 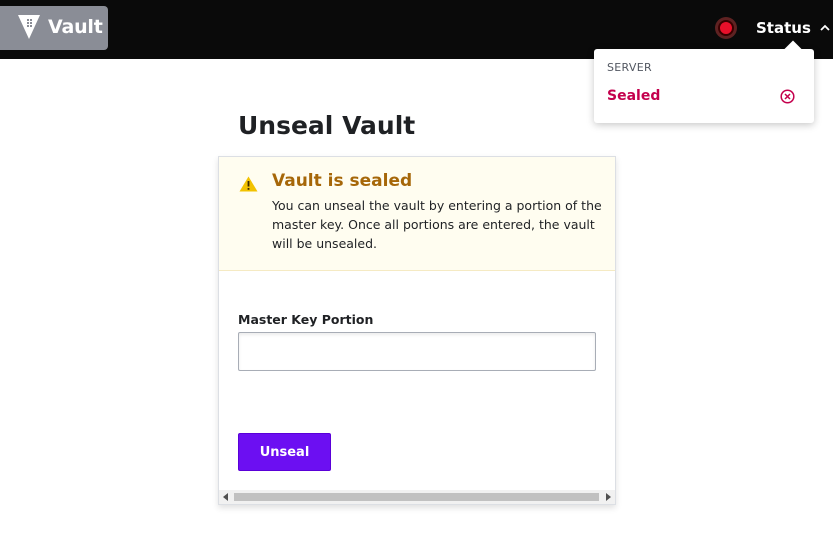 I want to click on popover-heading: SERVER, so click(x=629, y=67).